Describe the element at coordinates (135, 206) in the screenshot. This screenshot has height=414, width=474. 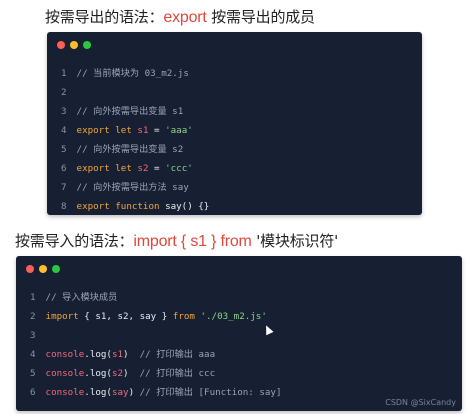
I see `code-line: 8 export function say() {}` at that location.